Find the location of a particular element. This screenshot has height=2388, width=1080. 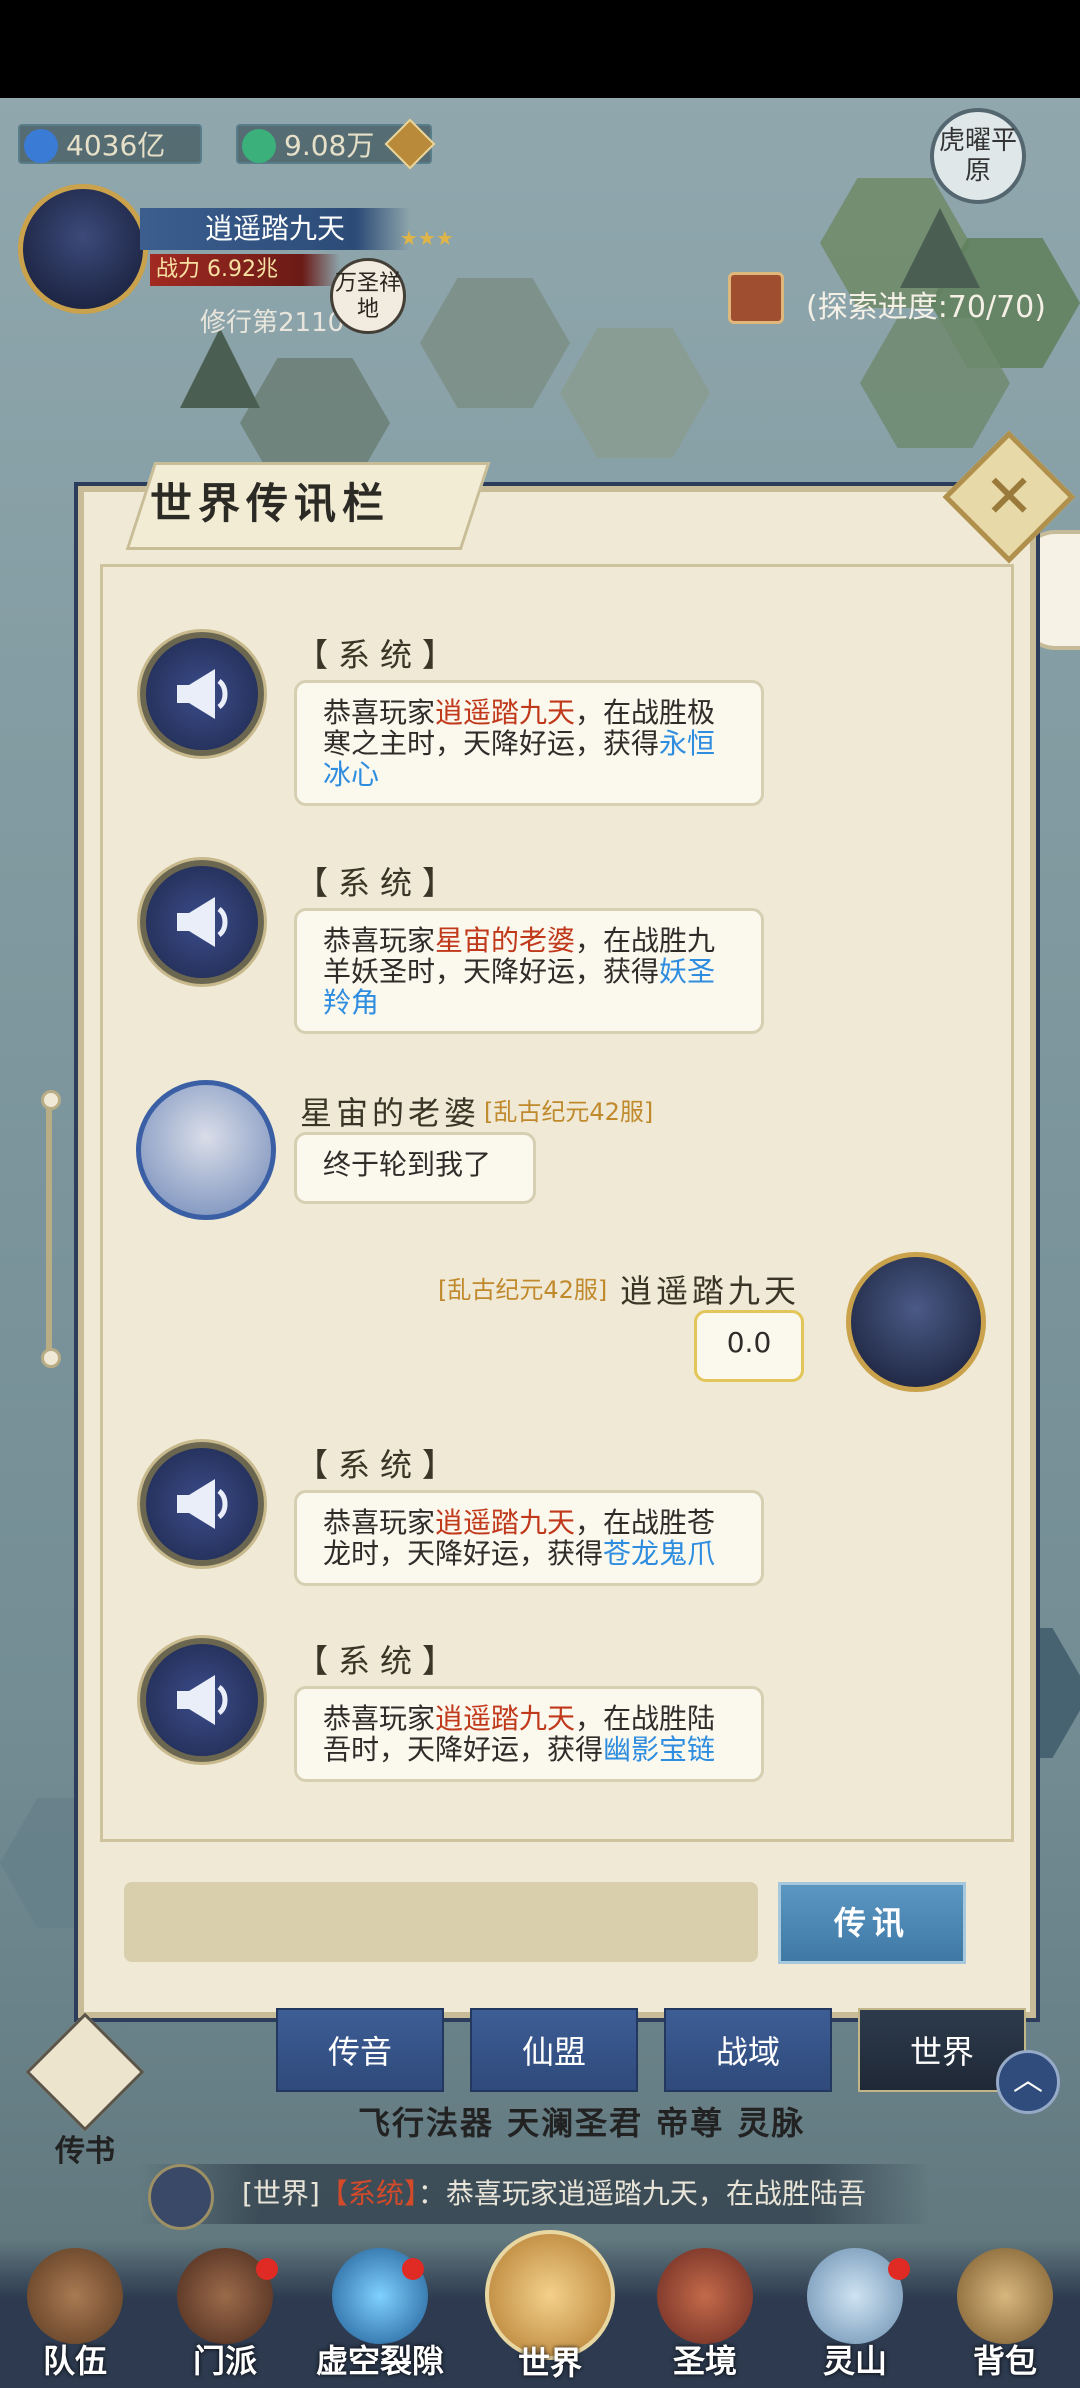

chuanshu-label: 传书 is located at coordinates (85, 2151).